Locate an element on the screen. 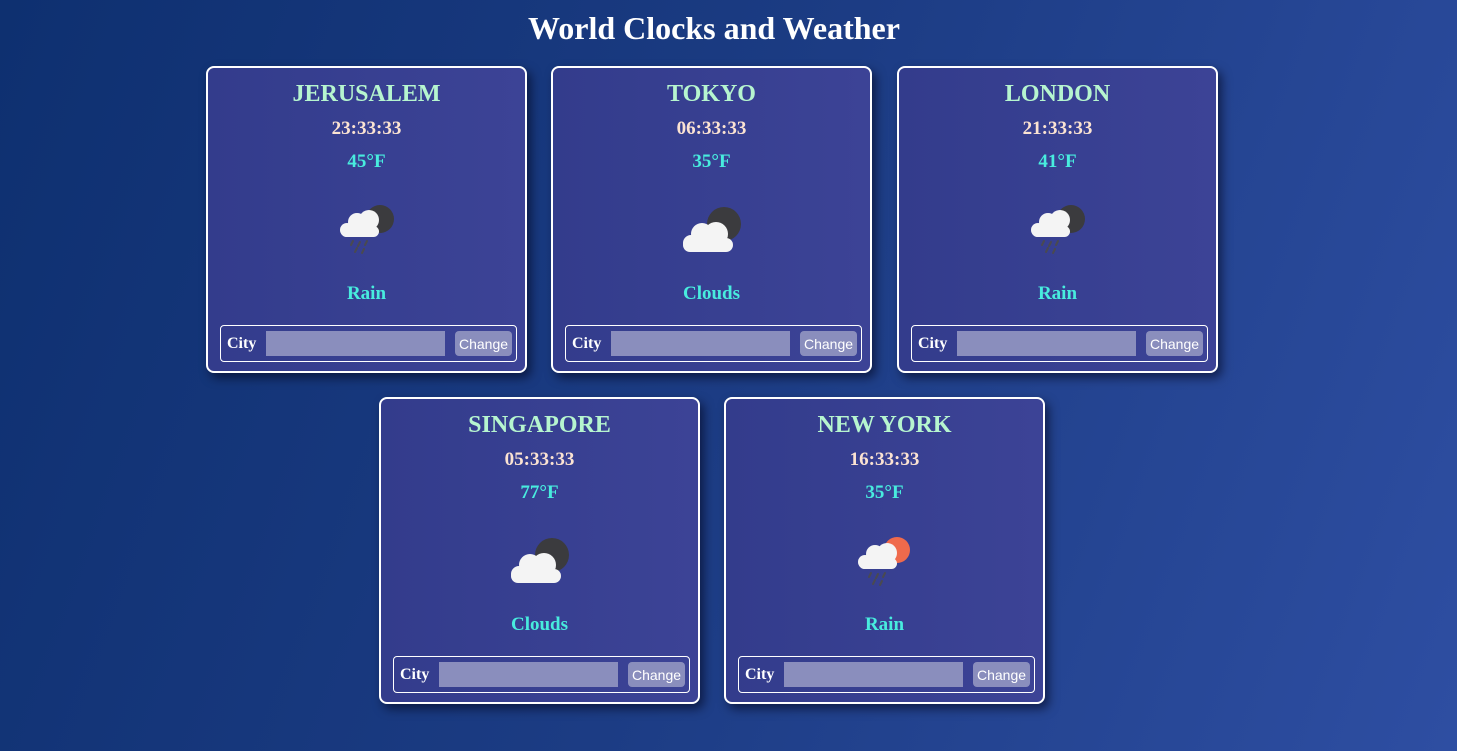 The width and height of the screenshot is (1457, 751). city-time: 16:33:33 is located at coordinates (884, 459).